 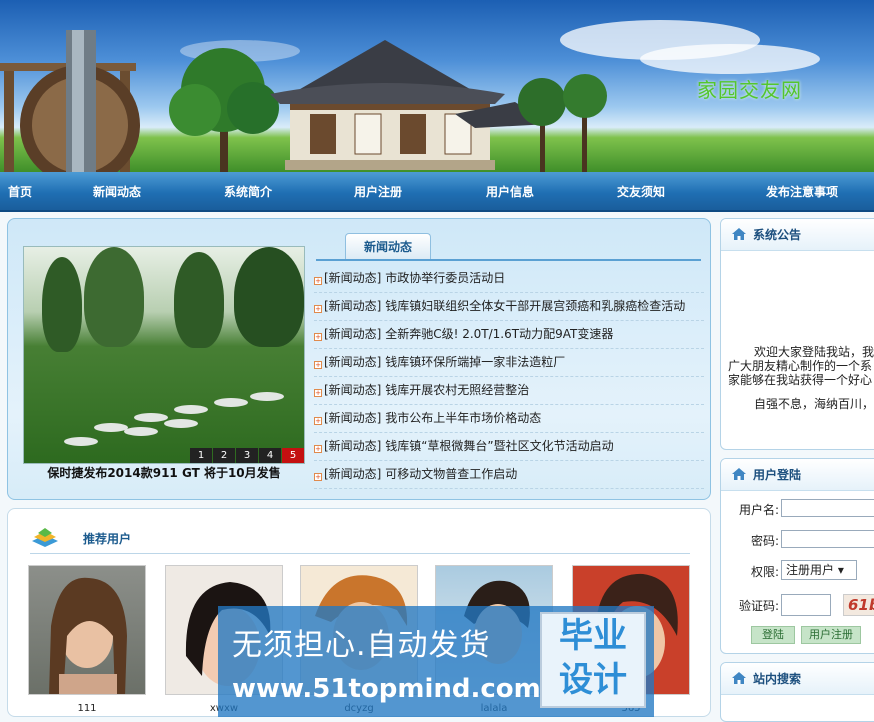 I want to click on nav-news: 新闻动态, so click(x=117, y=191).